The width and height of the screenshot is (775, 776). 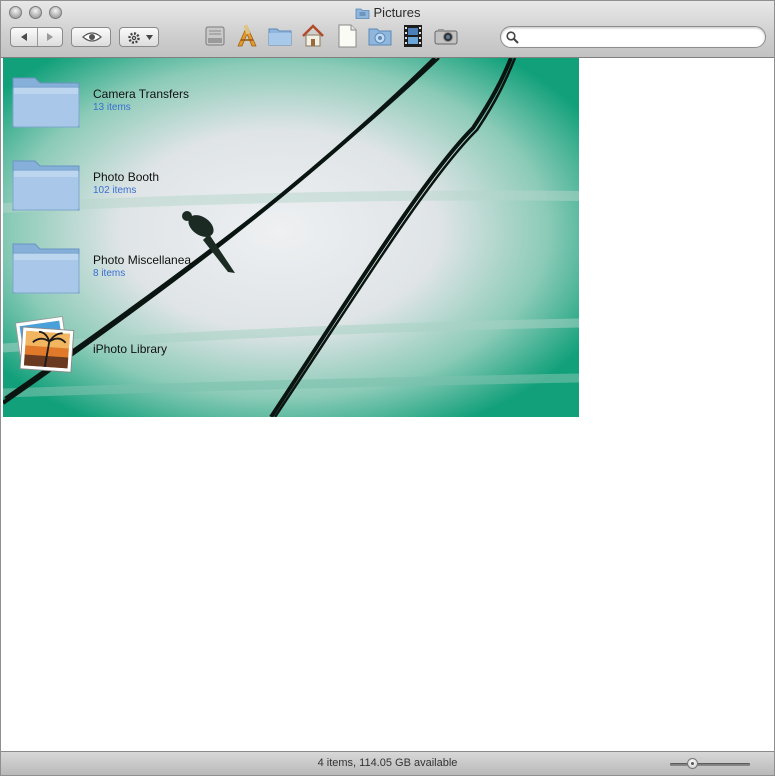 I want to click on item-name: iPhoto Library, so click(x=130, y=349).